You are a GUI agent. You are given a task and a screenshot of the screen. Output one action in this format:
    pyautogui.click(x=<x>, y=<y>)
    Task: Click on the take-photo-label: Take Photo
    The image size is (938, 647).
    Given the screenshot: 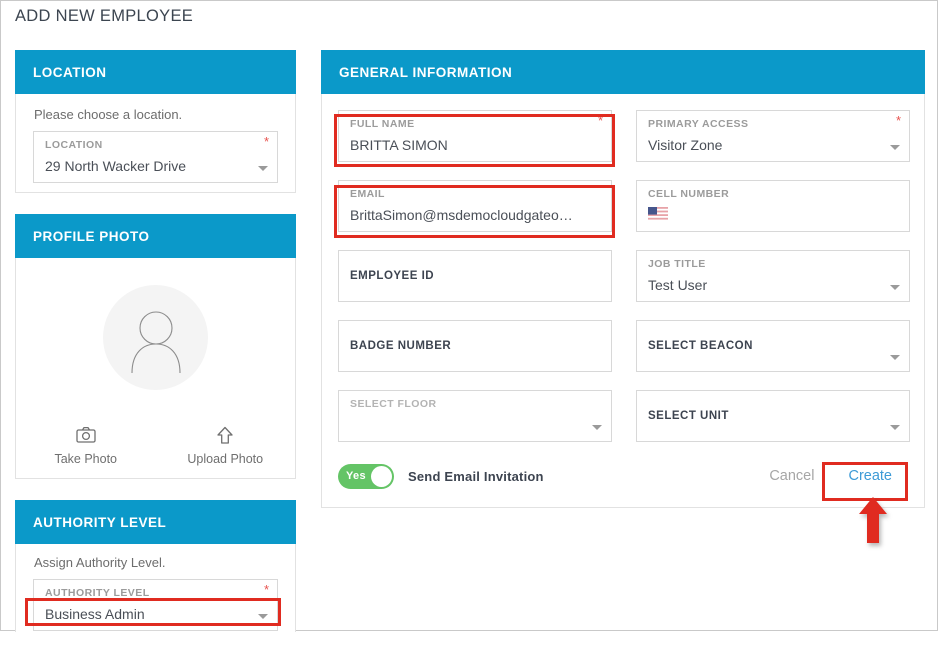 What is the action you would take?
    pyautogui.click(x=86, y=459)
    